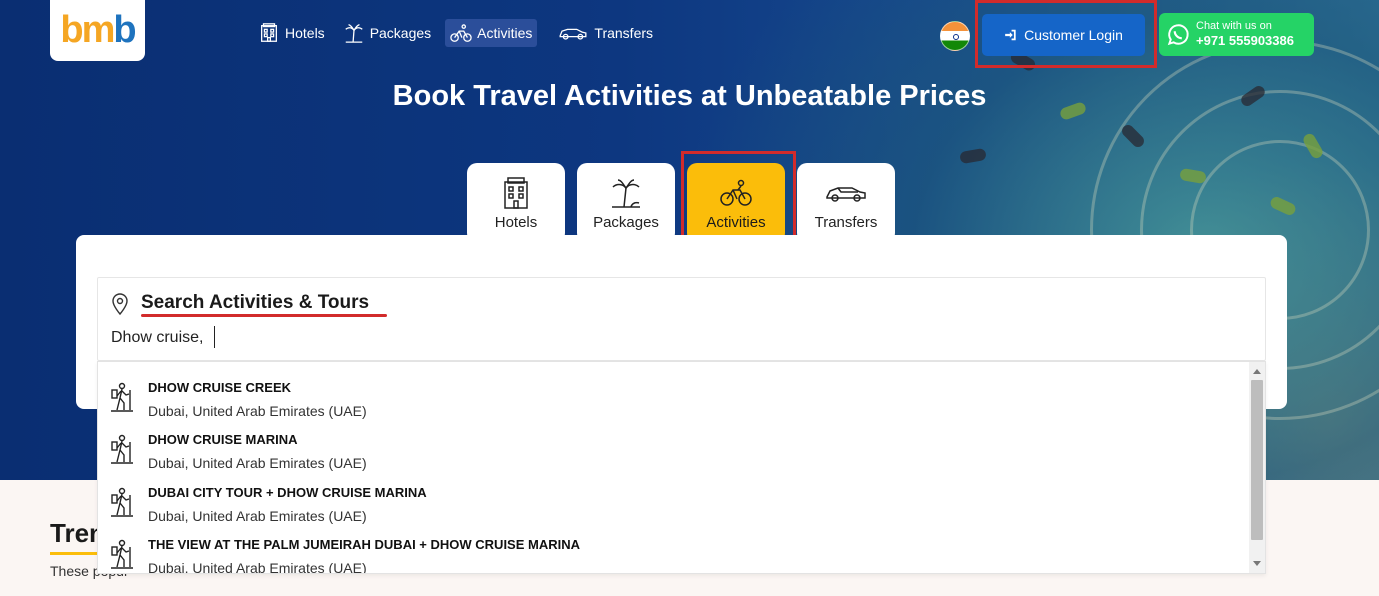 The height and width of the screenshot is (596, 1379). Describe the element at coordinates (624, 33) in the screenshot. I see `nav-transfers-label: Transfers` at that location.